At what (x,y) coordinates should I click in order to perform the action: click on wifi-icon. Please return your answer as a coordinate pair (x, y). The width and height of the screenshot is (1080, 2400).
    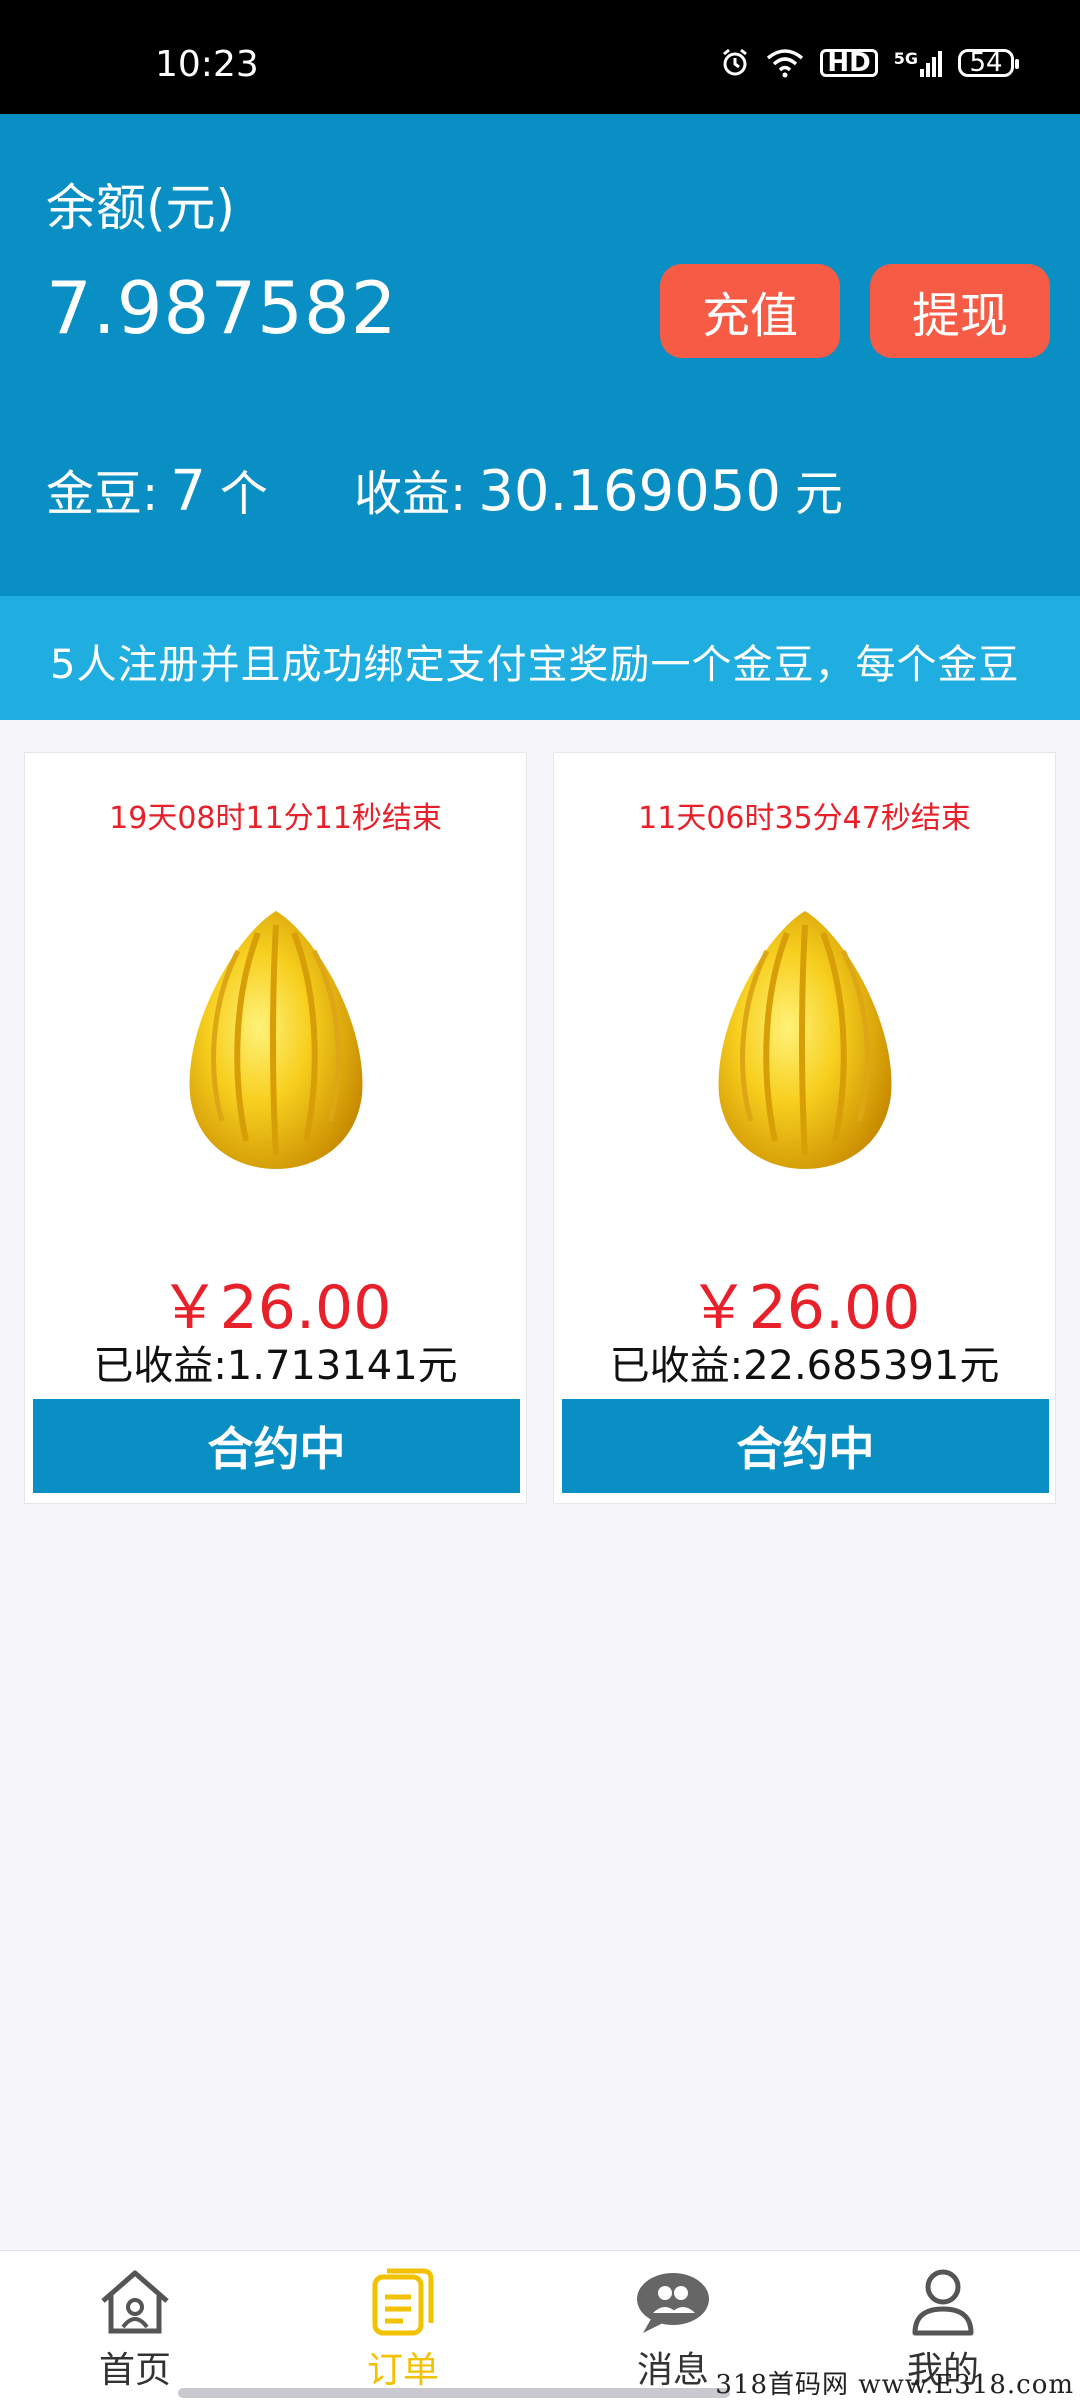
    Looking at the image, I should click on (785, 63).